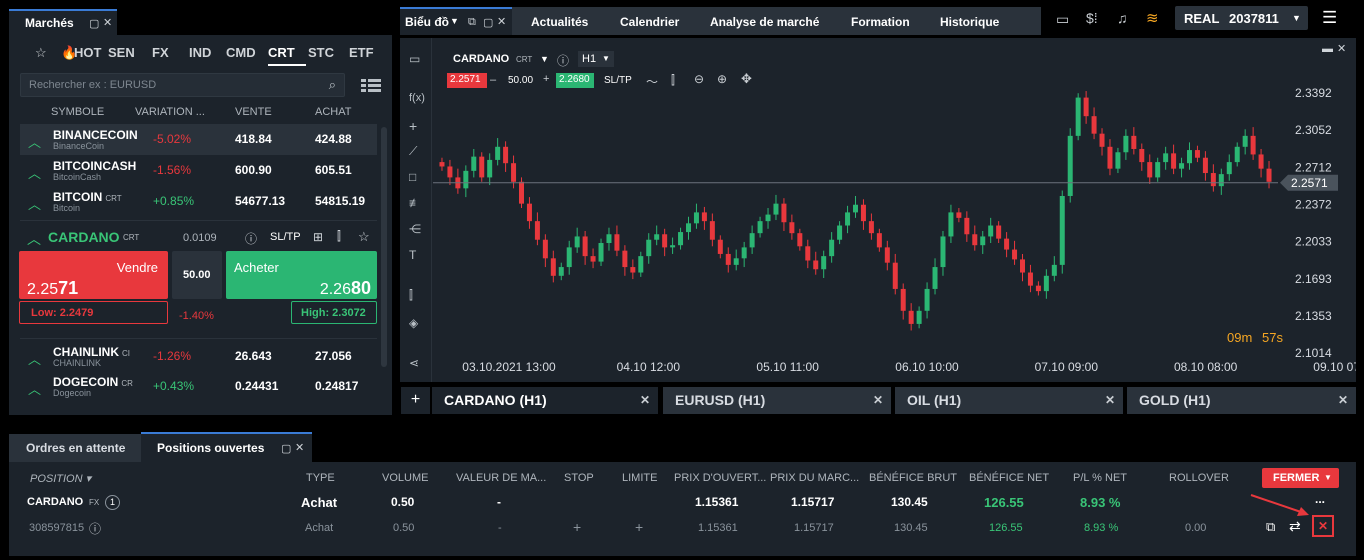 This screenshot has width=1364, height=560. I want to click on market-buy: 605.51, so click(333, 170).